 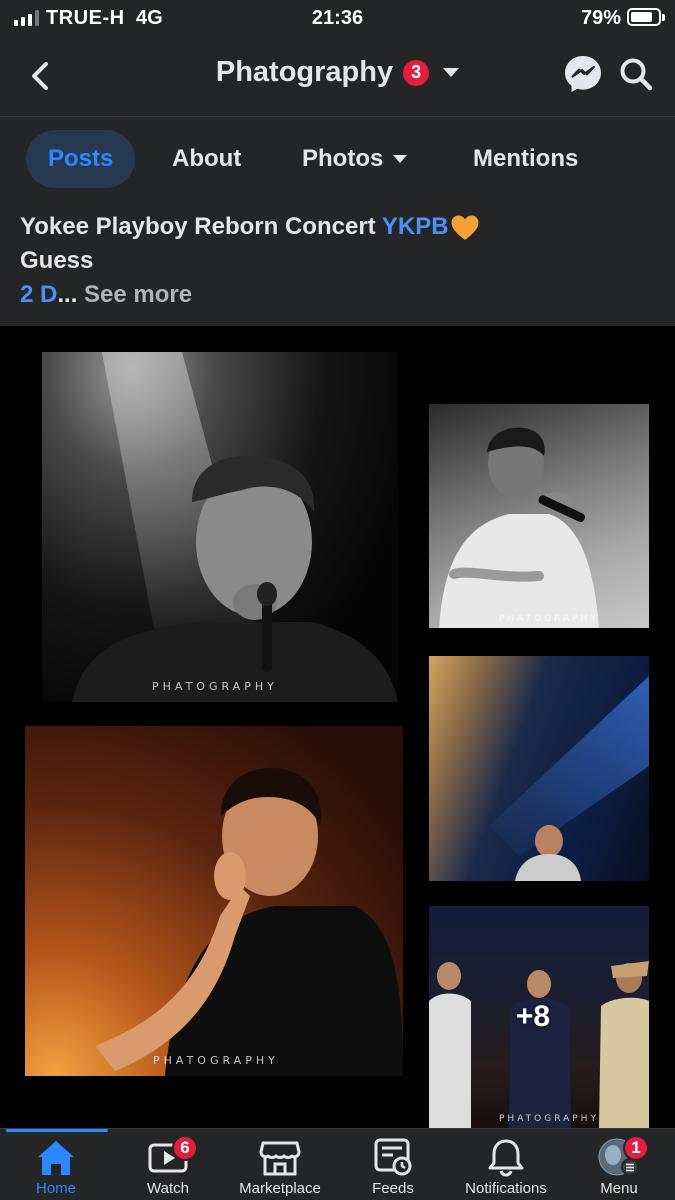 I want to click on marketplace-icon, so click(x=280, y=1157).